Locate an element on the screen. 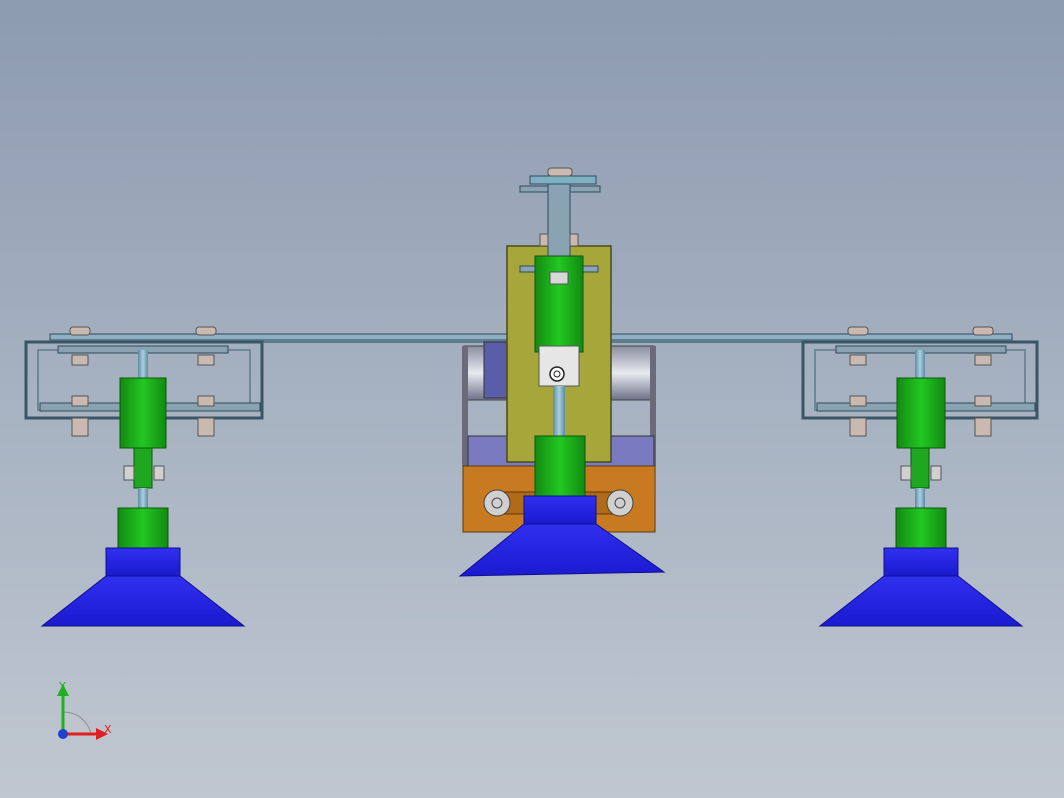  plate-bolt-left is located at coordinates (544, 240).